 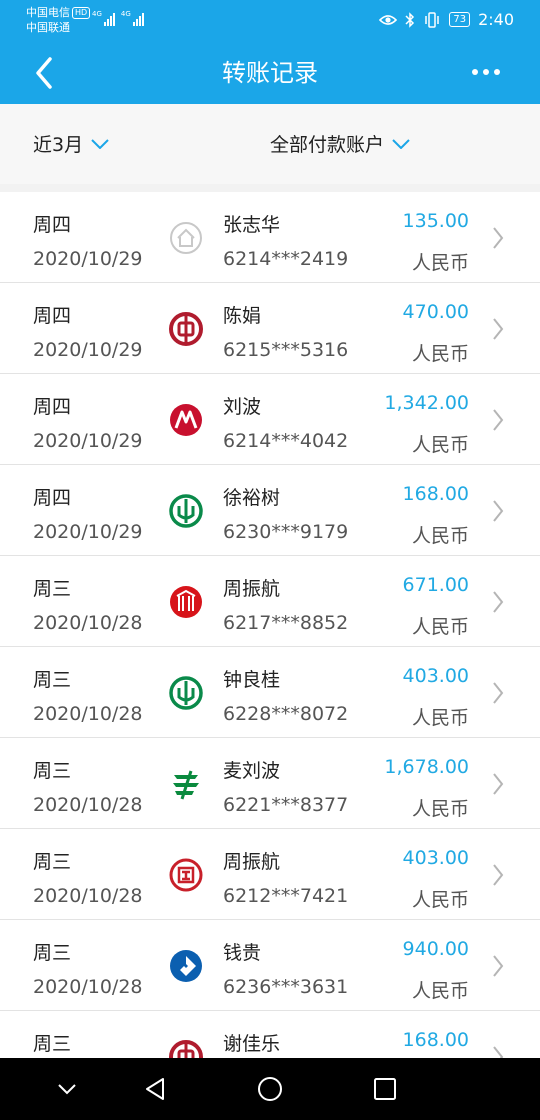 I want to click on payee-account: 6214***4042, so click(x=286, y=441).